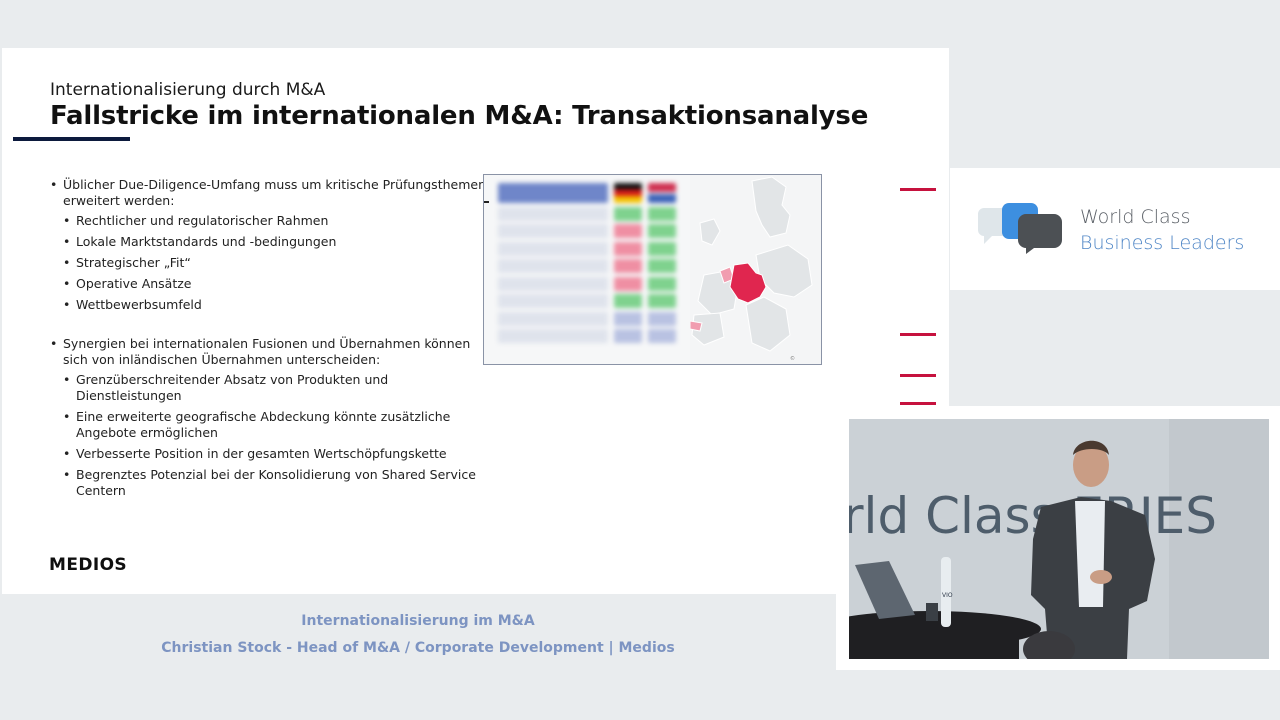 This screenshot has height=720, width=1280. I want to click on topic-caption: Internationalisierung im M&A, so click(418, 621).